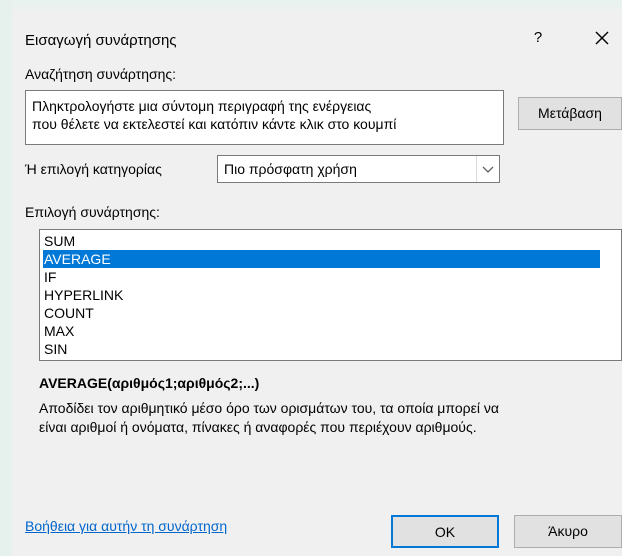  Describe the element at coordinates (358, 169) in the screenshot. I see `category-select: Πιο πρόσφατη χρήση` at that location.